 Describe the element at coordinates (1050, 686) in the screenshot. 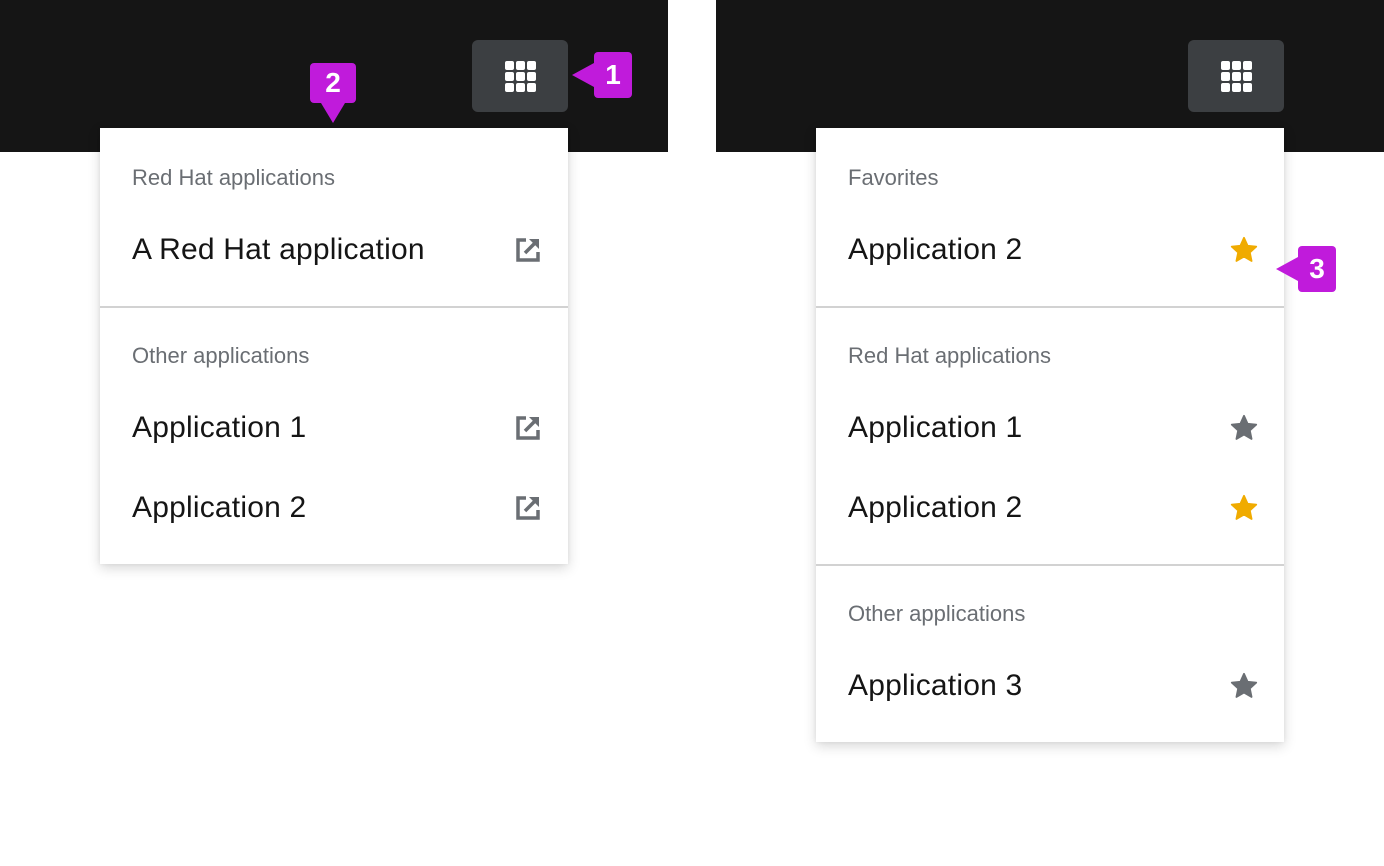

I see `menu-item: Application 3` at that location.